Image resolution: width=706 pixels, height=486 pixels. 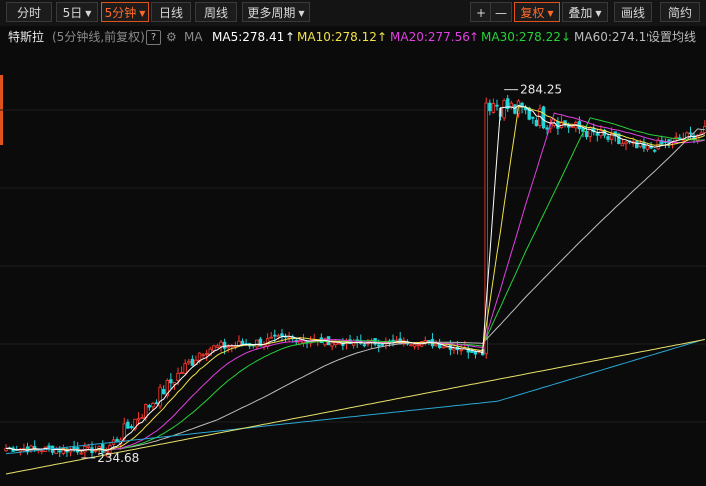 I want to click on help-icon: ?, so click(x=153, y=37).